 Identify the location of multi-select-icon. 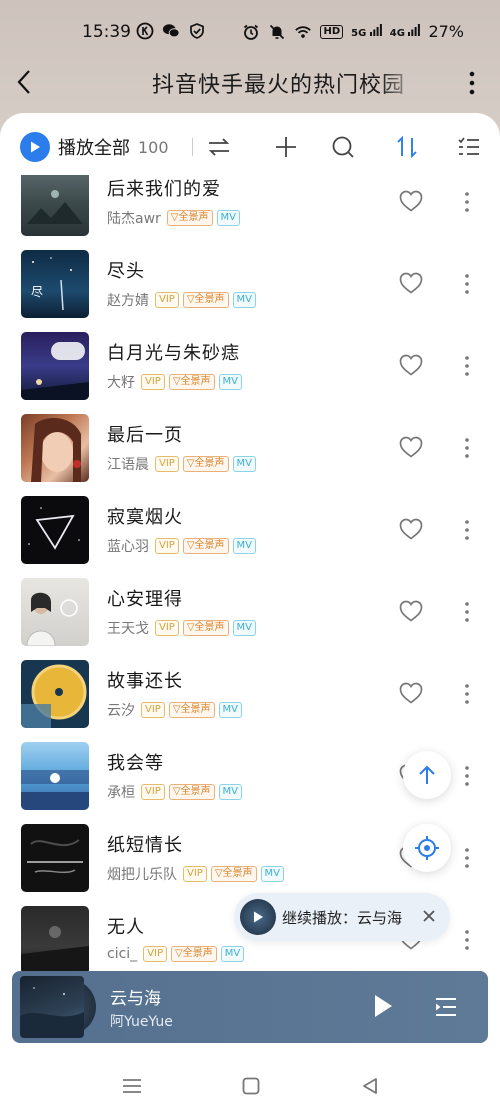
(468, 146).